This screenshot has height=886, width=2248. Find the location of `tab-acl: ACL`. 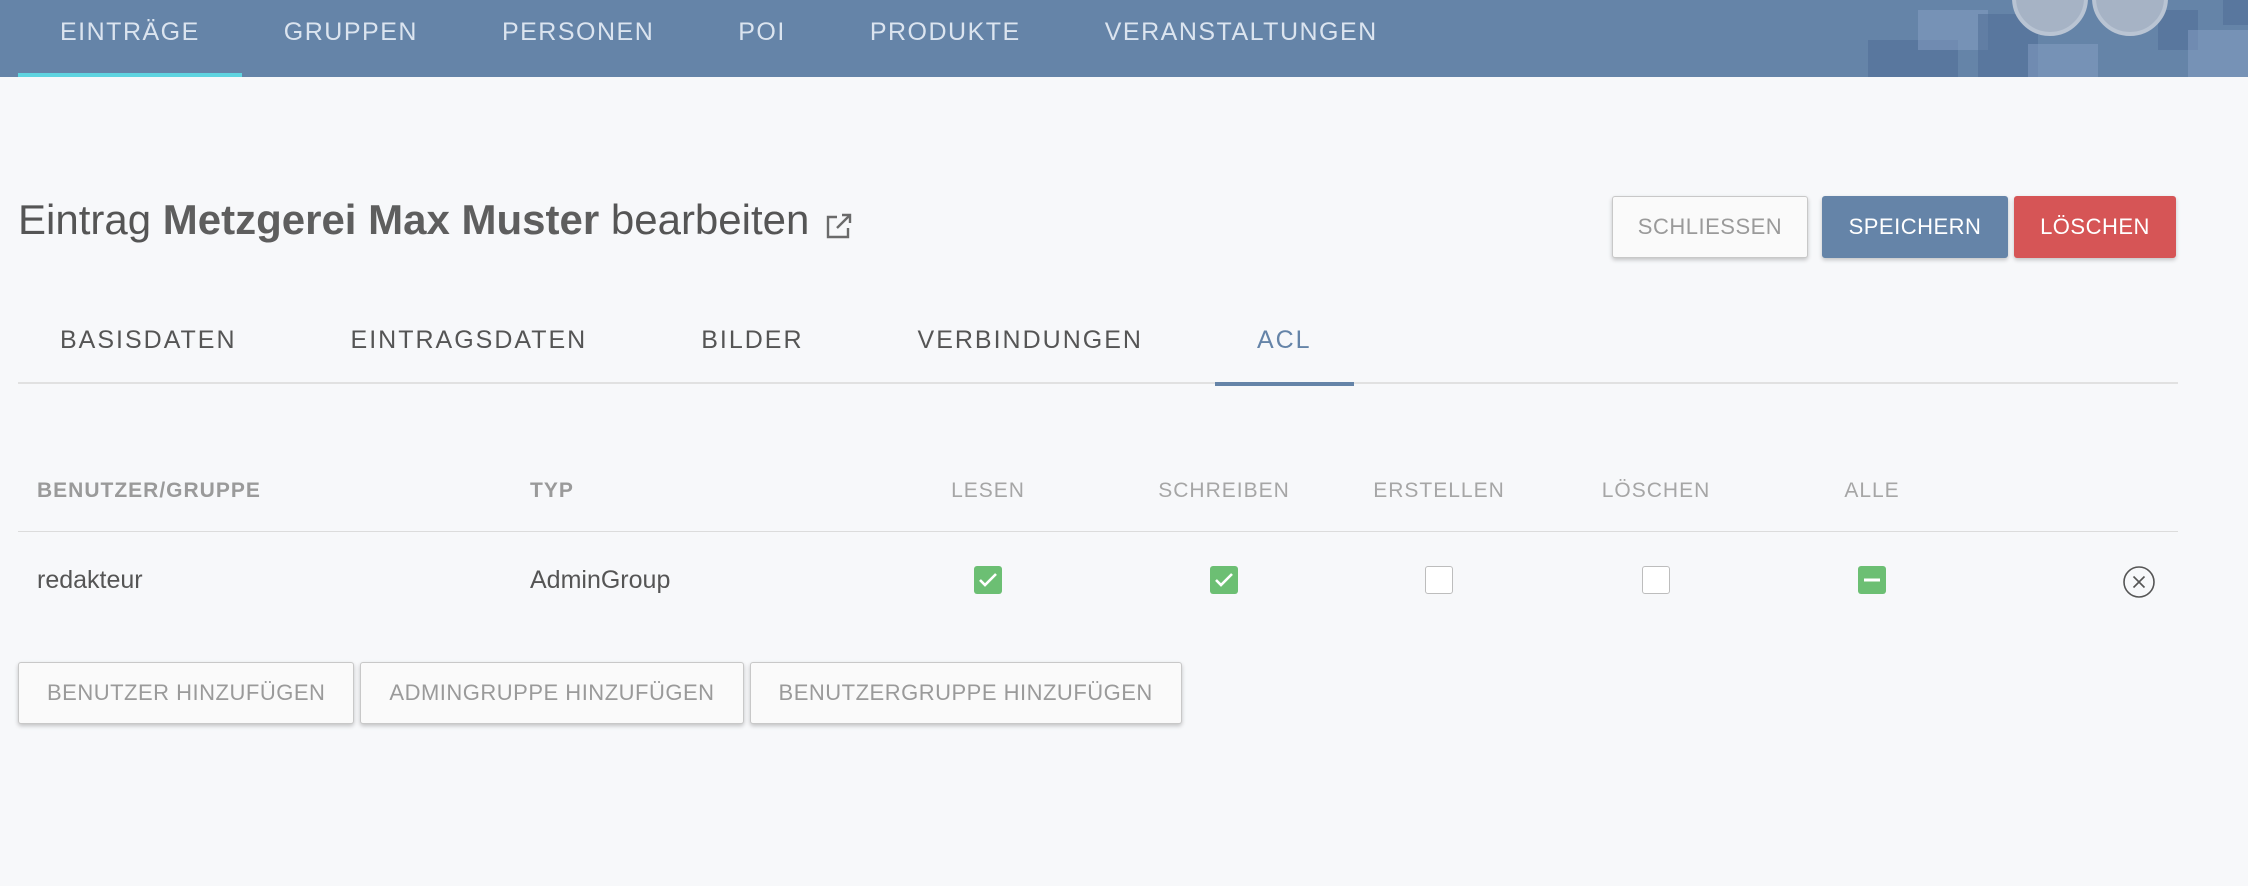

tab-acl: ACL is located at coordinates (1284, 348).